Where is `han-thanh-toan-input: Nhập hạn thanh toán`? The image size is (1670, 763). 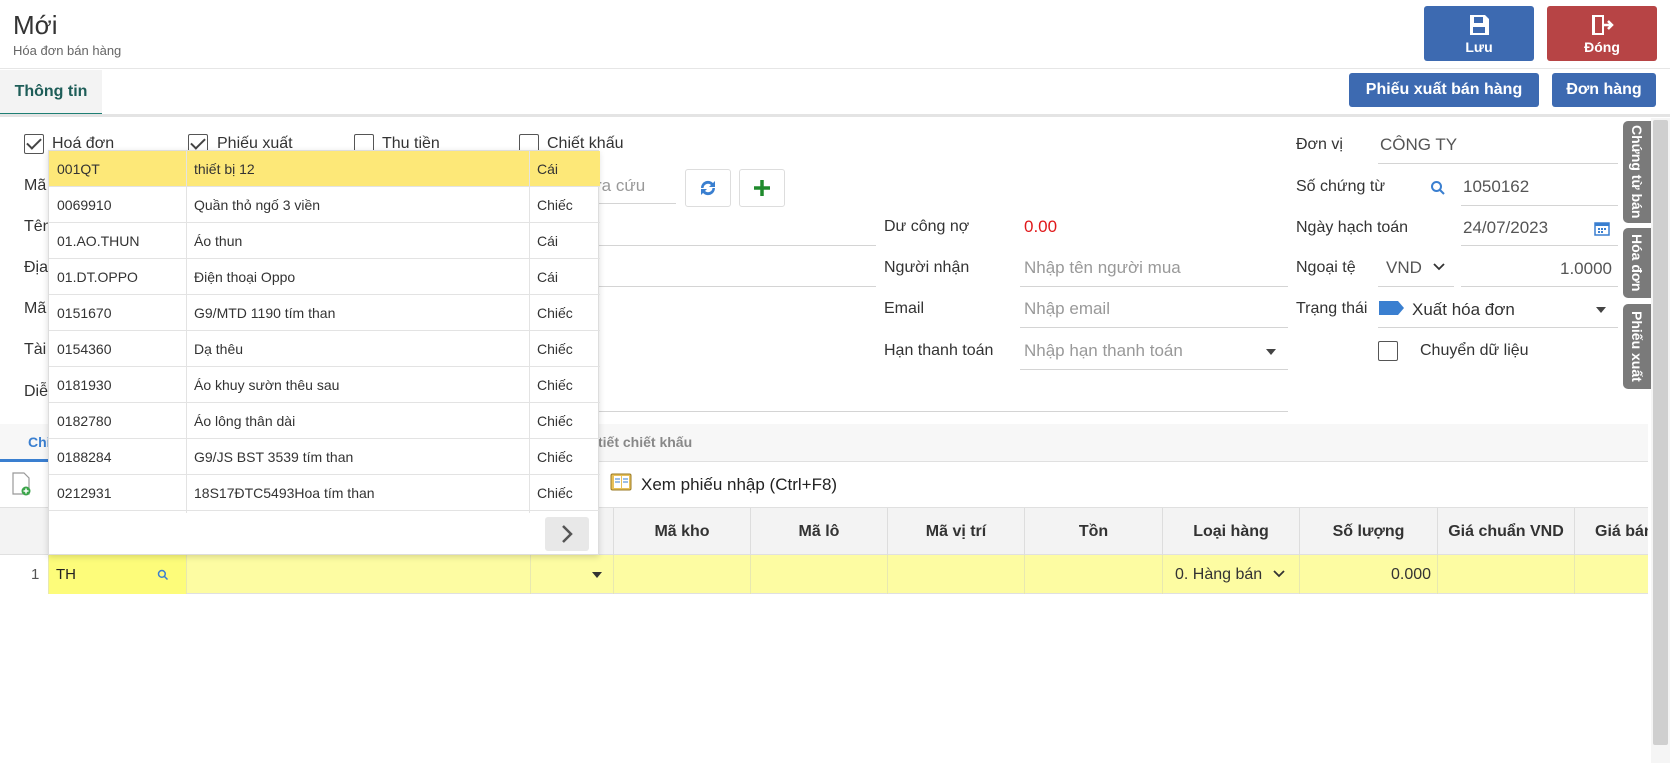
han-thanh-toan-input: Nhập hạn thanh toán is located at coordinates (1103, 351).